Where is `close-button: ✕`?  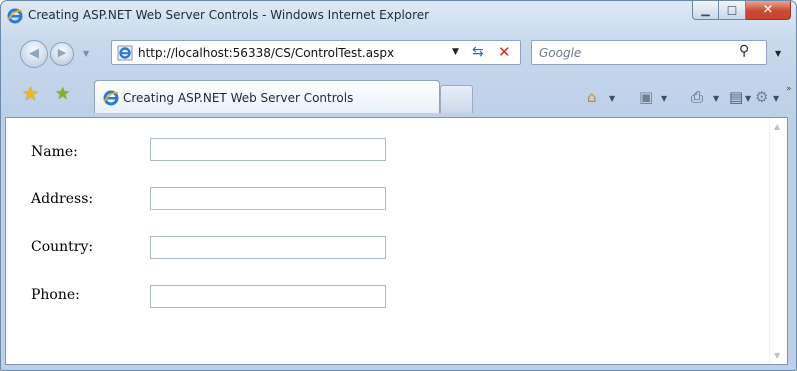
close-button: ✕ is located at coordinates (768, 10).